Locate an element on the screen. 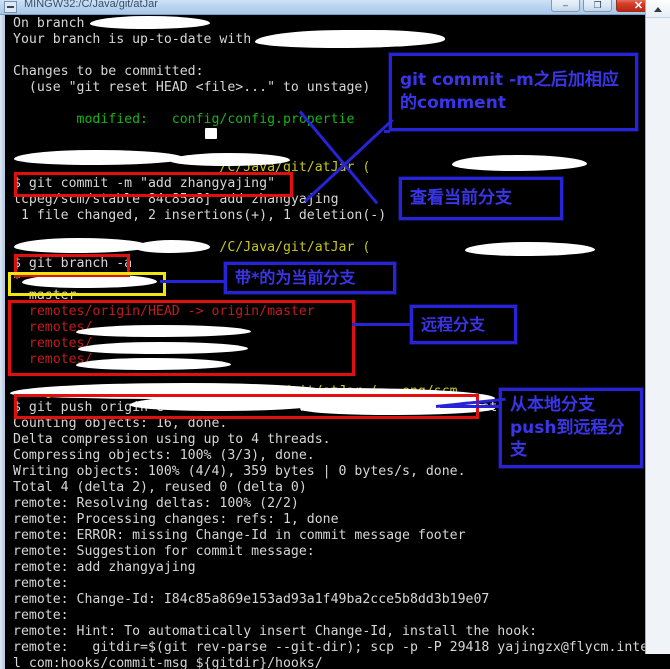 The width and height of the screenshot is (670, 669). annotation-branch-note-text: 查看当前分支 is located at coordinates (461, 198).